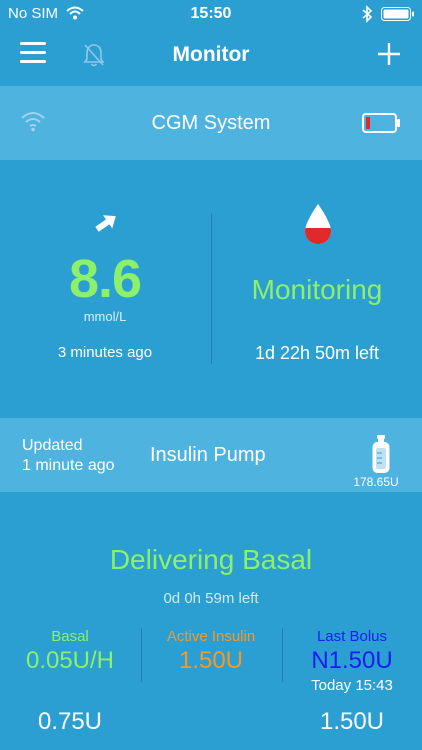 The height and width of the screenshot is (750, 422). I want to click on cgm-system-label: CGM System, so click(211, 123).